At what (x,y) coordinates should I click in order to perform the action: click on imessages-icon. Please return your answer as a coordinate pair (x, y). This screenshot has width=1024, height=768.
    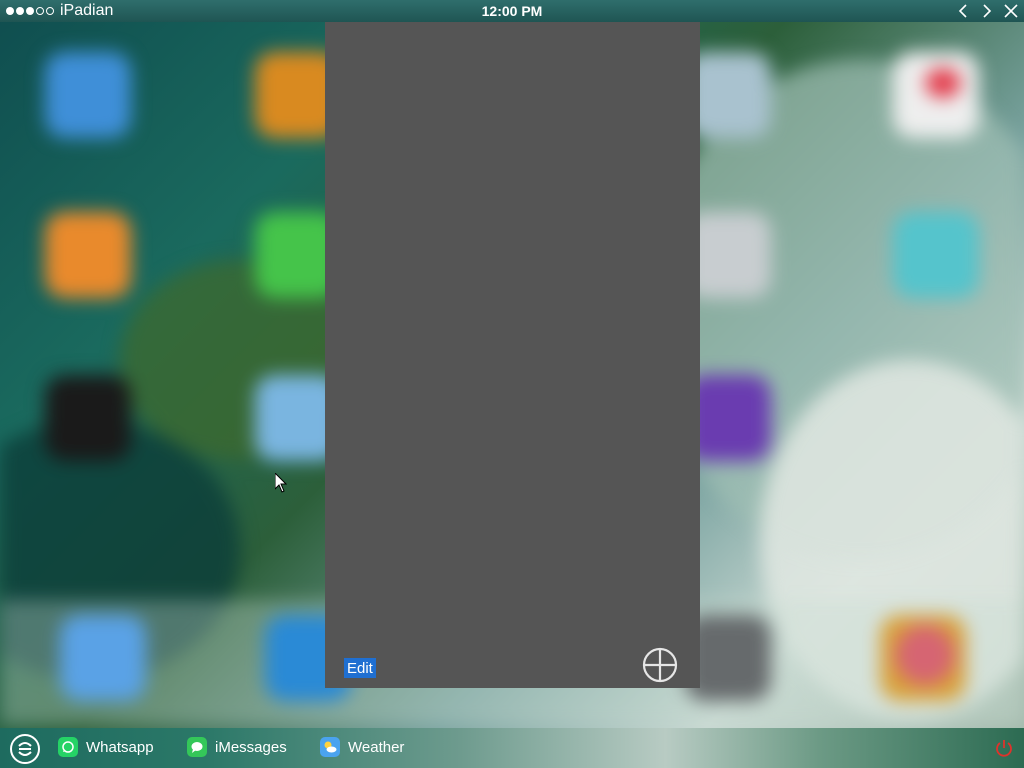
    Looking at the image, I should click on (197, 747).